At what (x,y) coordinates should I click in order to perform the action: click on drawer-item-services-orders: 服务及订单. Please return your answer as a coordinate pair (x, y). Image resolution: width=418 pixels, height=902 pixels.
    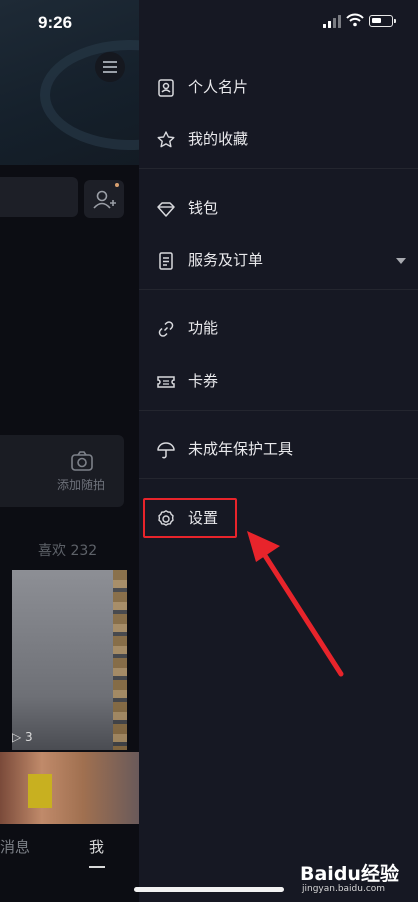
    Looking at the image, I should click on (278, 261).